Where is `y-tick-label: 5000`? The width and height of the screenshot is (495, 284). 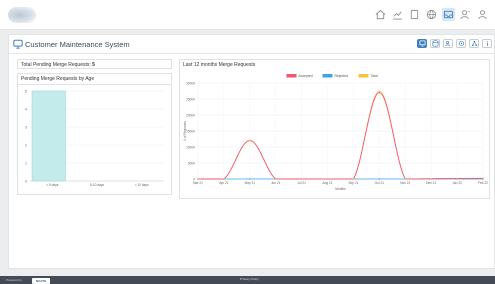 y-tick-label: 5000 is located at coordinates (191, 163).